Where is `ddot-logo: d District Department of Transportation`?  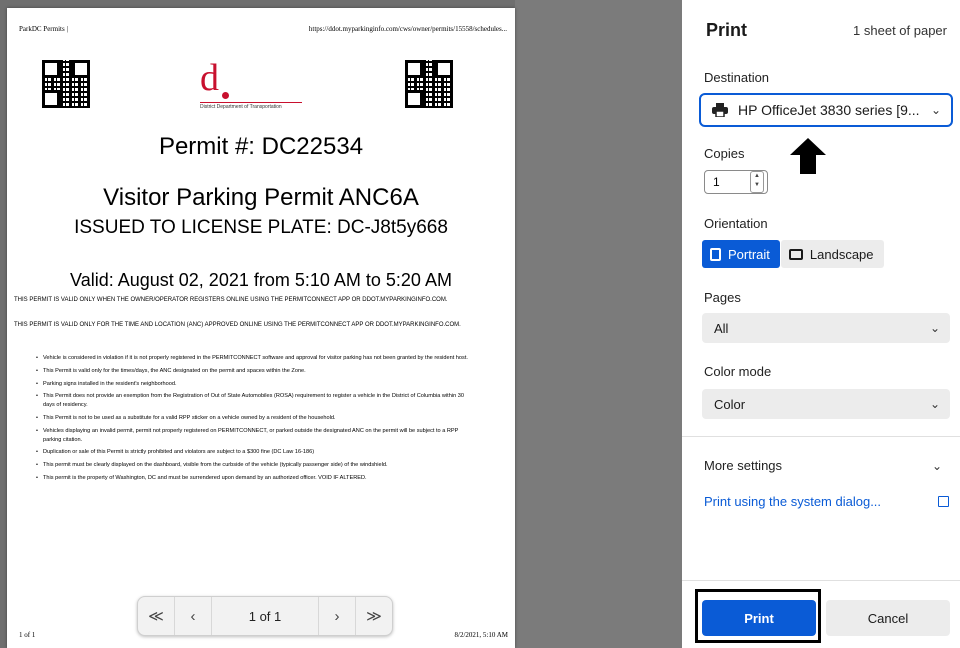 ddot-logo: d District Department of Transportation is located at coordinates (255, 84).